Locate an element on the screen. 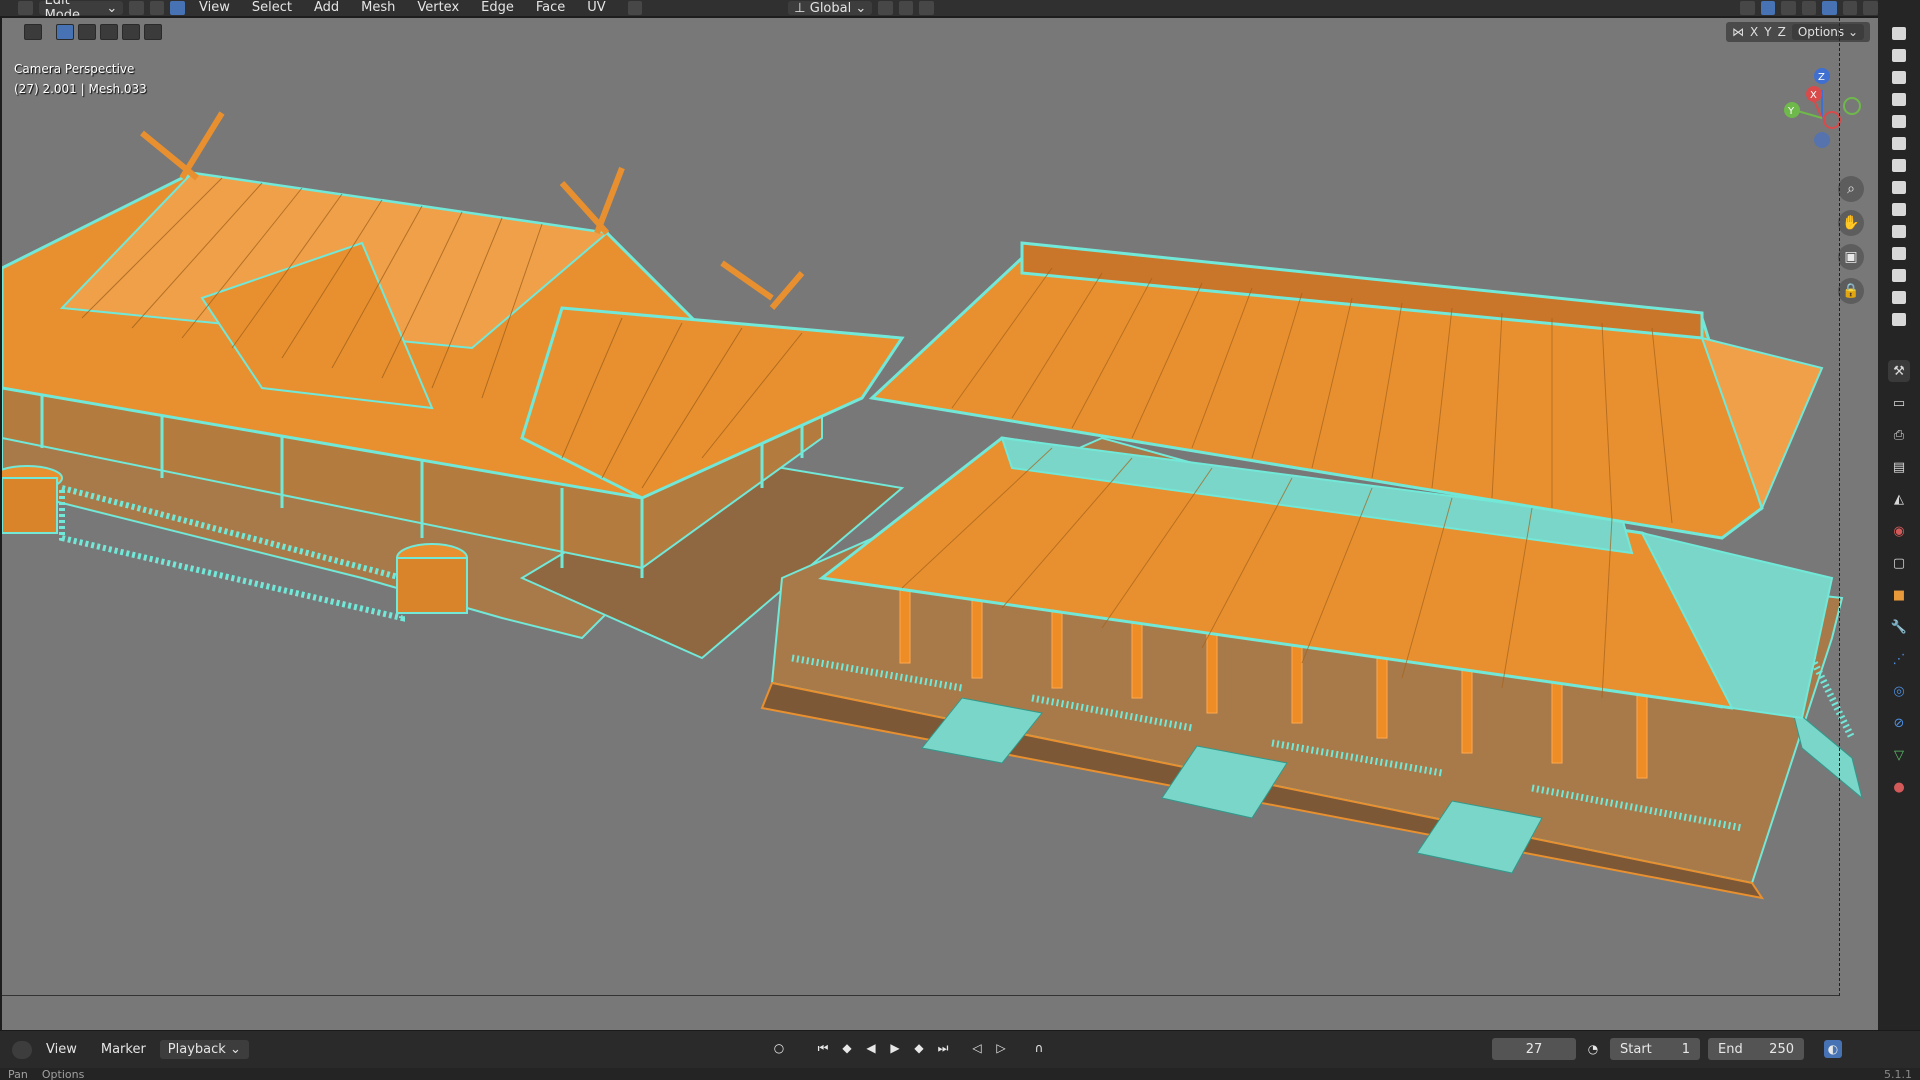 The height and width of the screenshot is (1080, 1920). orientation-dropdown: ⊥ Global ⌄ is located at coordinates (830, 8).